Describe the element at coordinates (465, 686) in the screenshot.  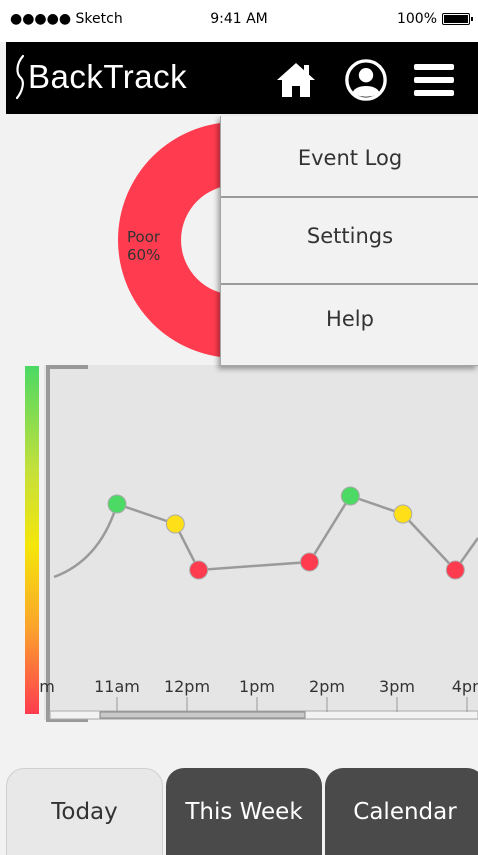
I see `x-tick-label: 4pn` at that location.